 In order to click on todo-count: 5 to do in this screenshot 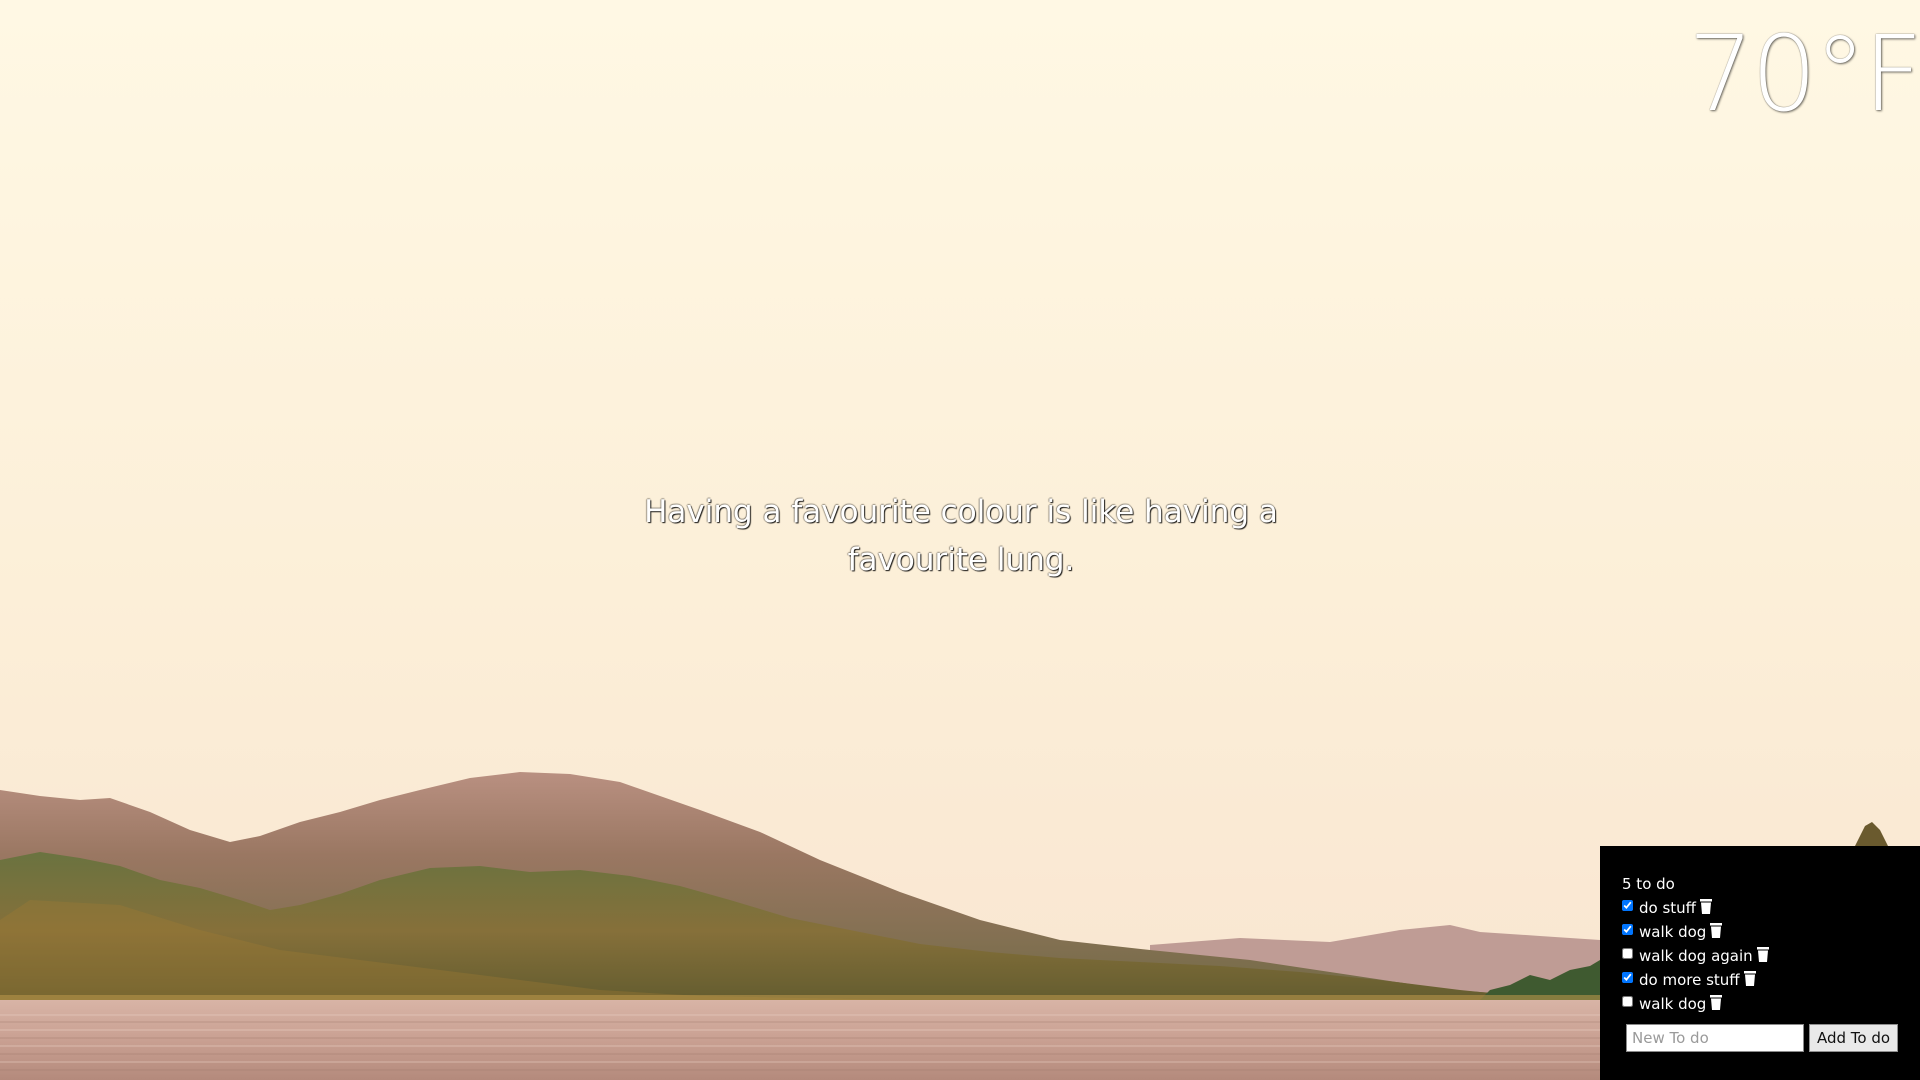, I will do `click(1648, 884)`.